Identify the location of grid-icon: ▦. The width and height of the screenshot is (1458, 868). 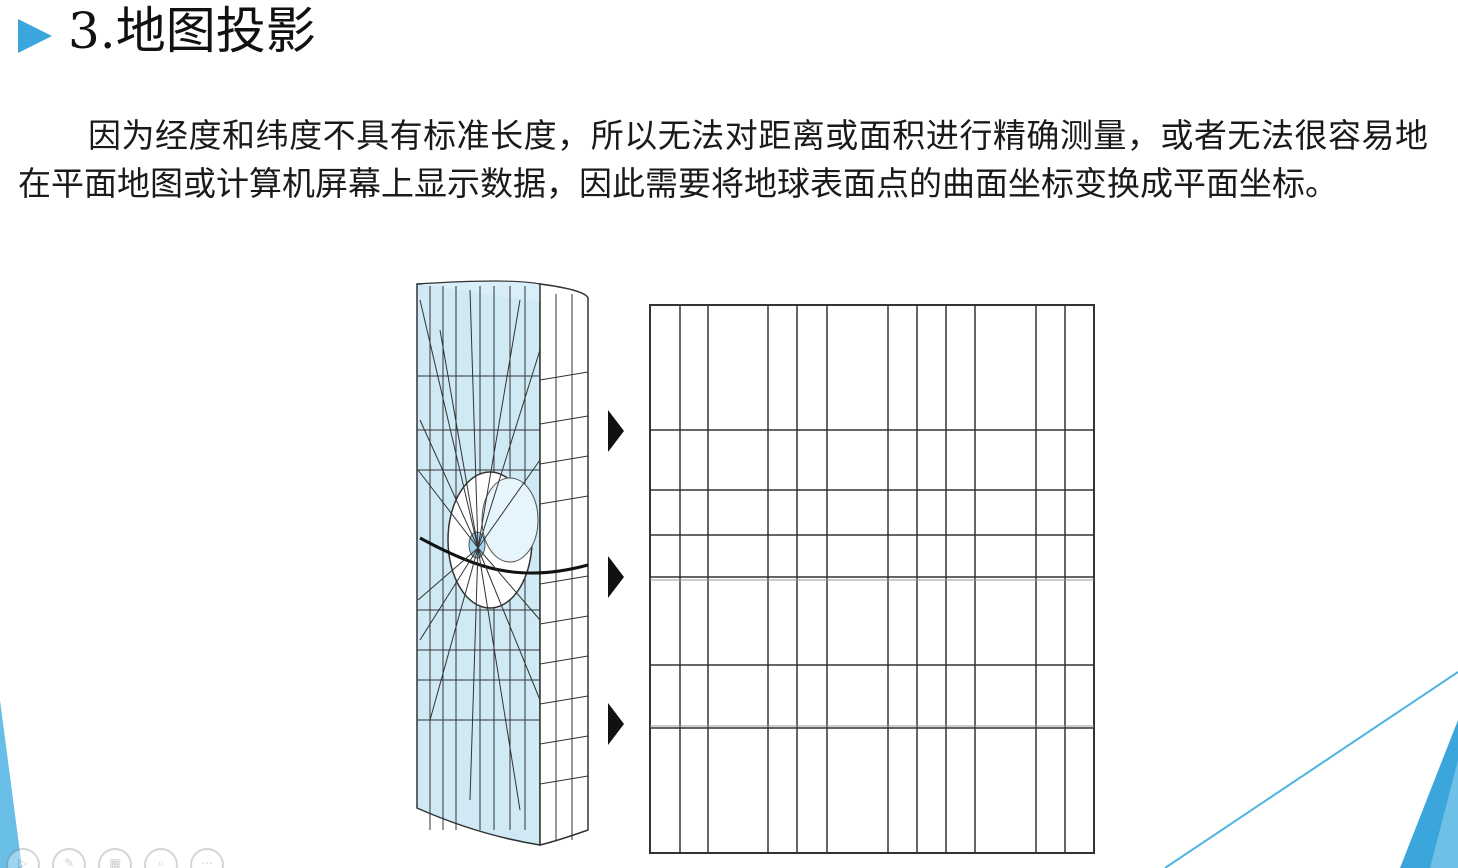
(115, 858).